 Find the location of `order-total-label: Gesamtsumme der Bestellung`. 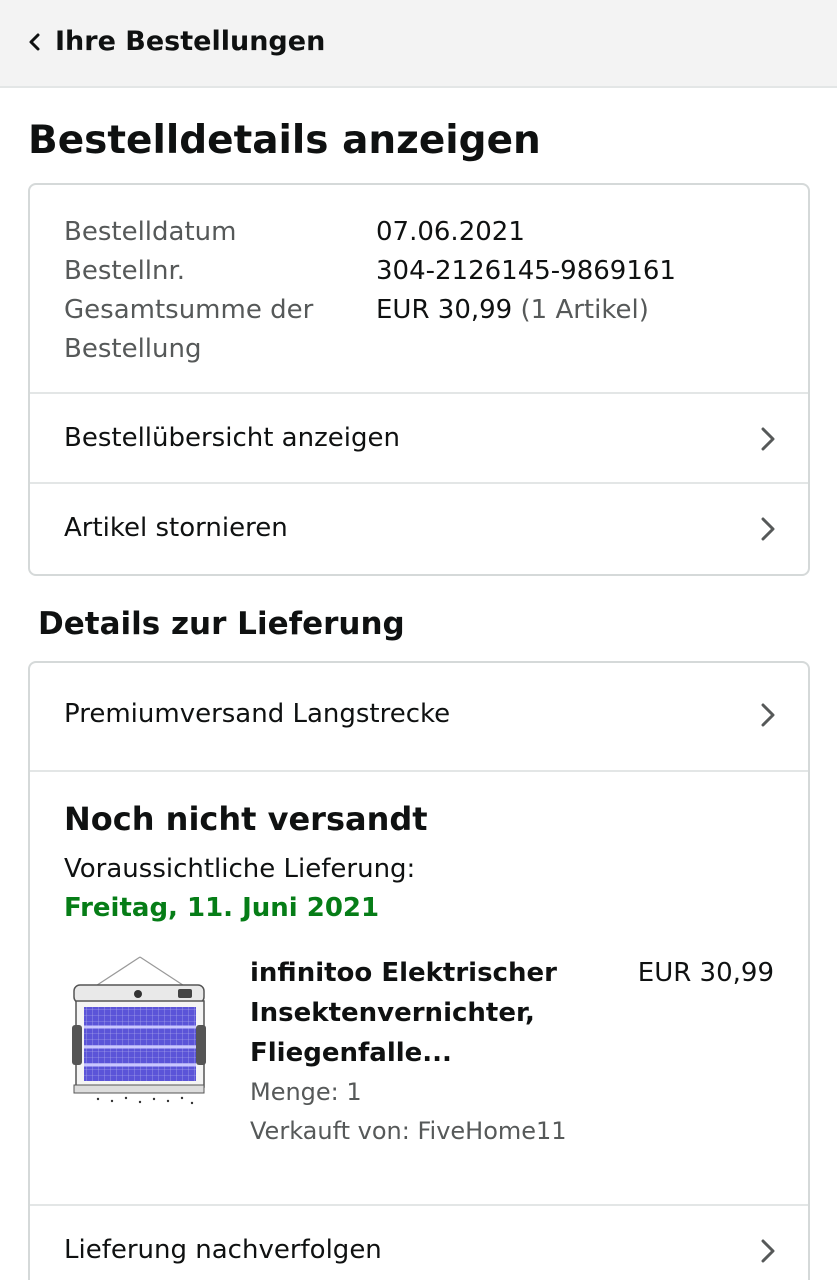

order-total-label: Gesamtsumme der Bestellung is located at coordinates (209, 330).